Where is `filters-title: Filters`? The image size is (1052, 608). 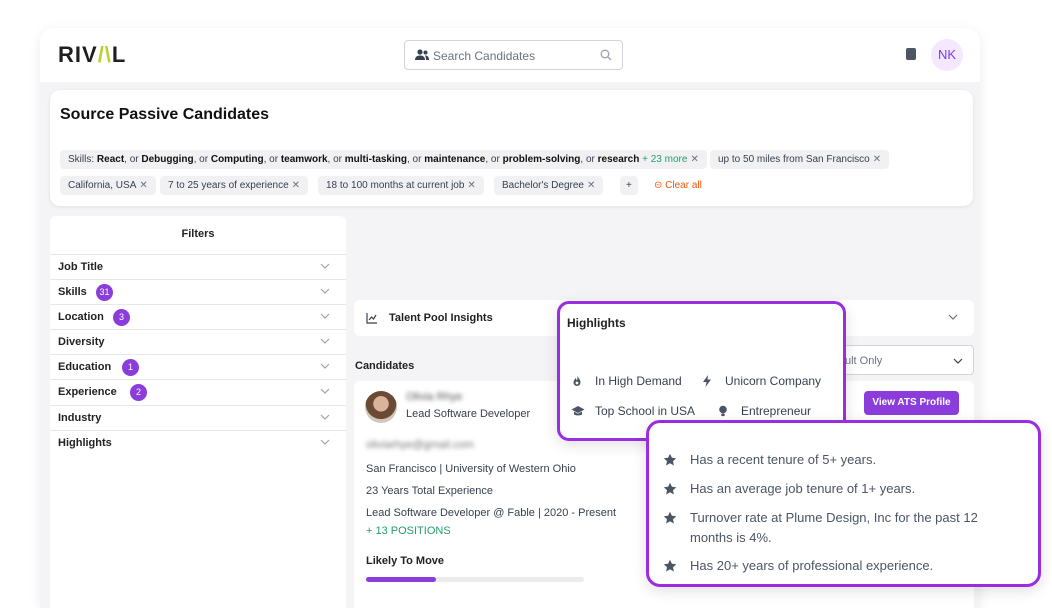
filters-title: Filters is located at coordinates (198, 234).